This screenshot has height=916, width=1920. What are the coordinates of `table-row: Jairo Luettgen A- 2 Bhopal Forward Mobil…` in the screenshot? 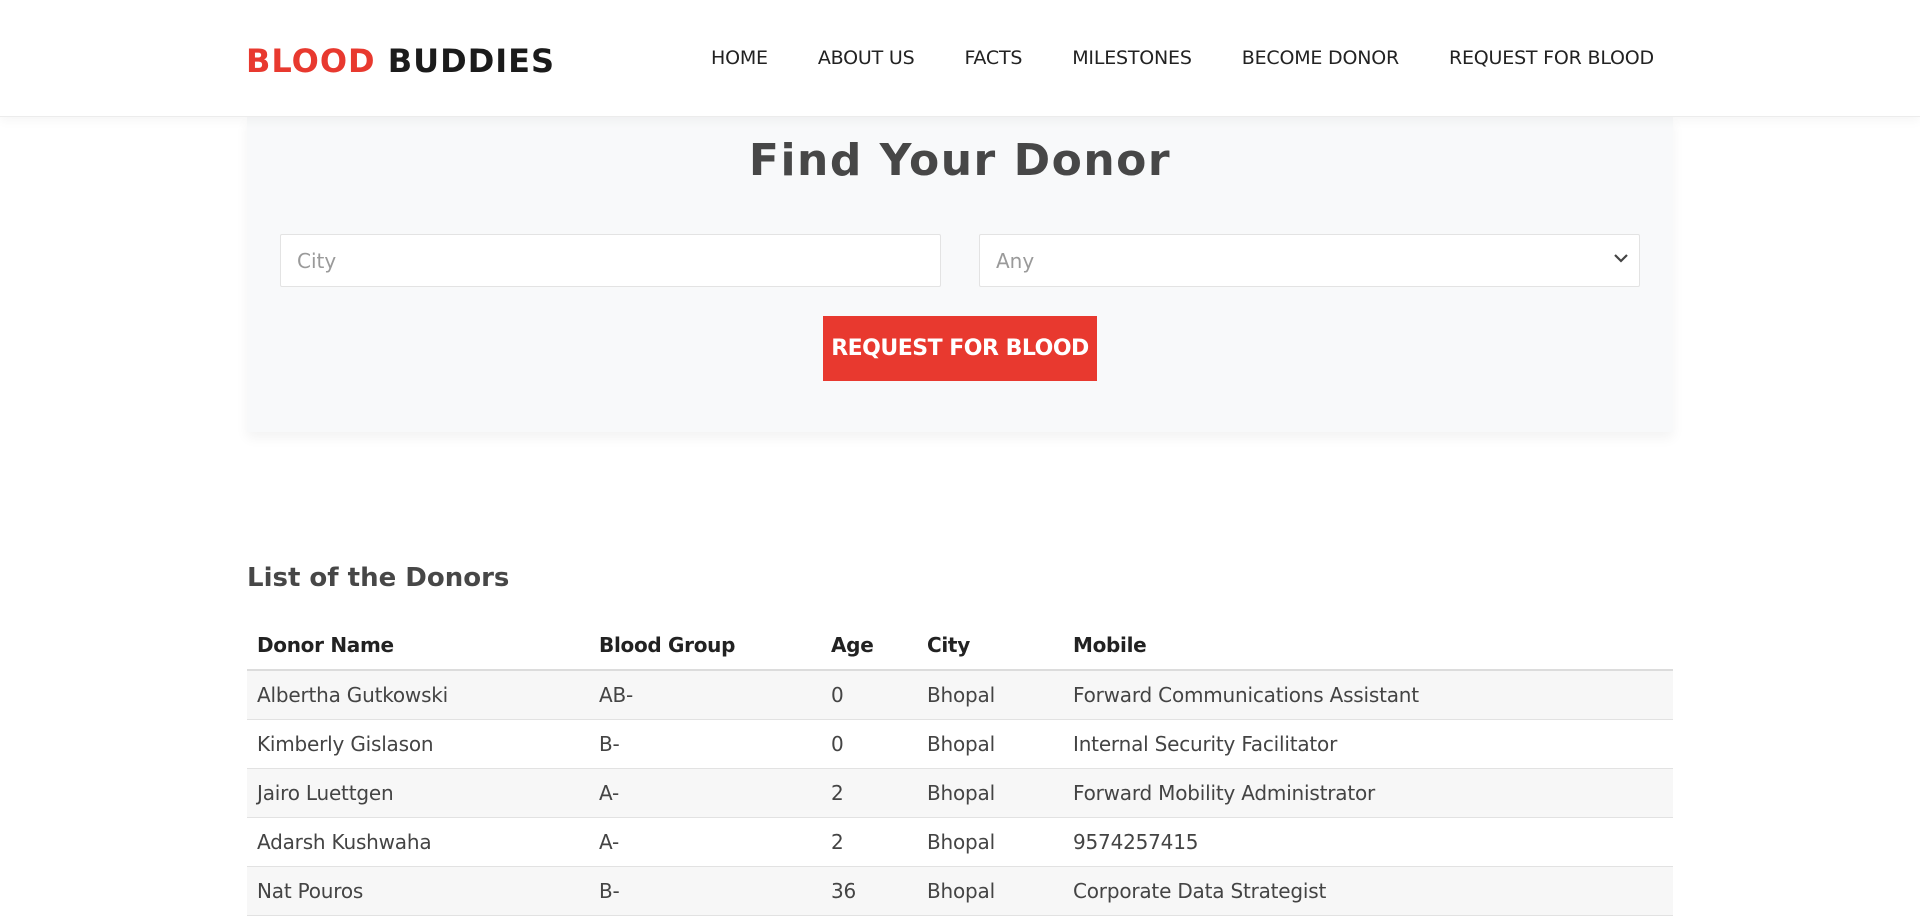 It's located at (960, 793).